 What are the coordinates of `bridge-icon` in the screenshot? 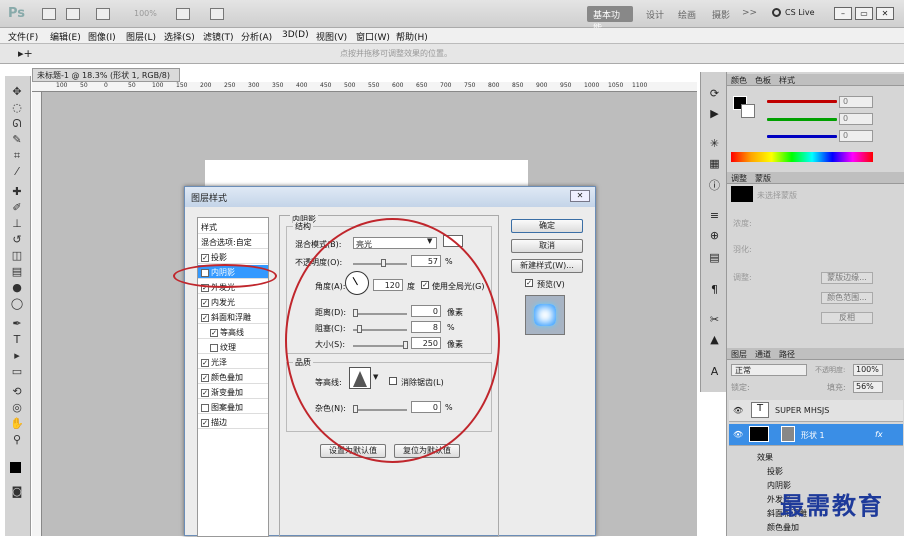 It's located at (49, 14).